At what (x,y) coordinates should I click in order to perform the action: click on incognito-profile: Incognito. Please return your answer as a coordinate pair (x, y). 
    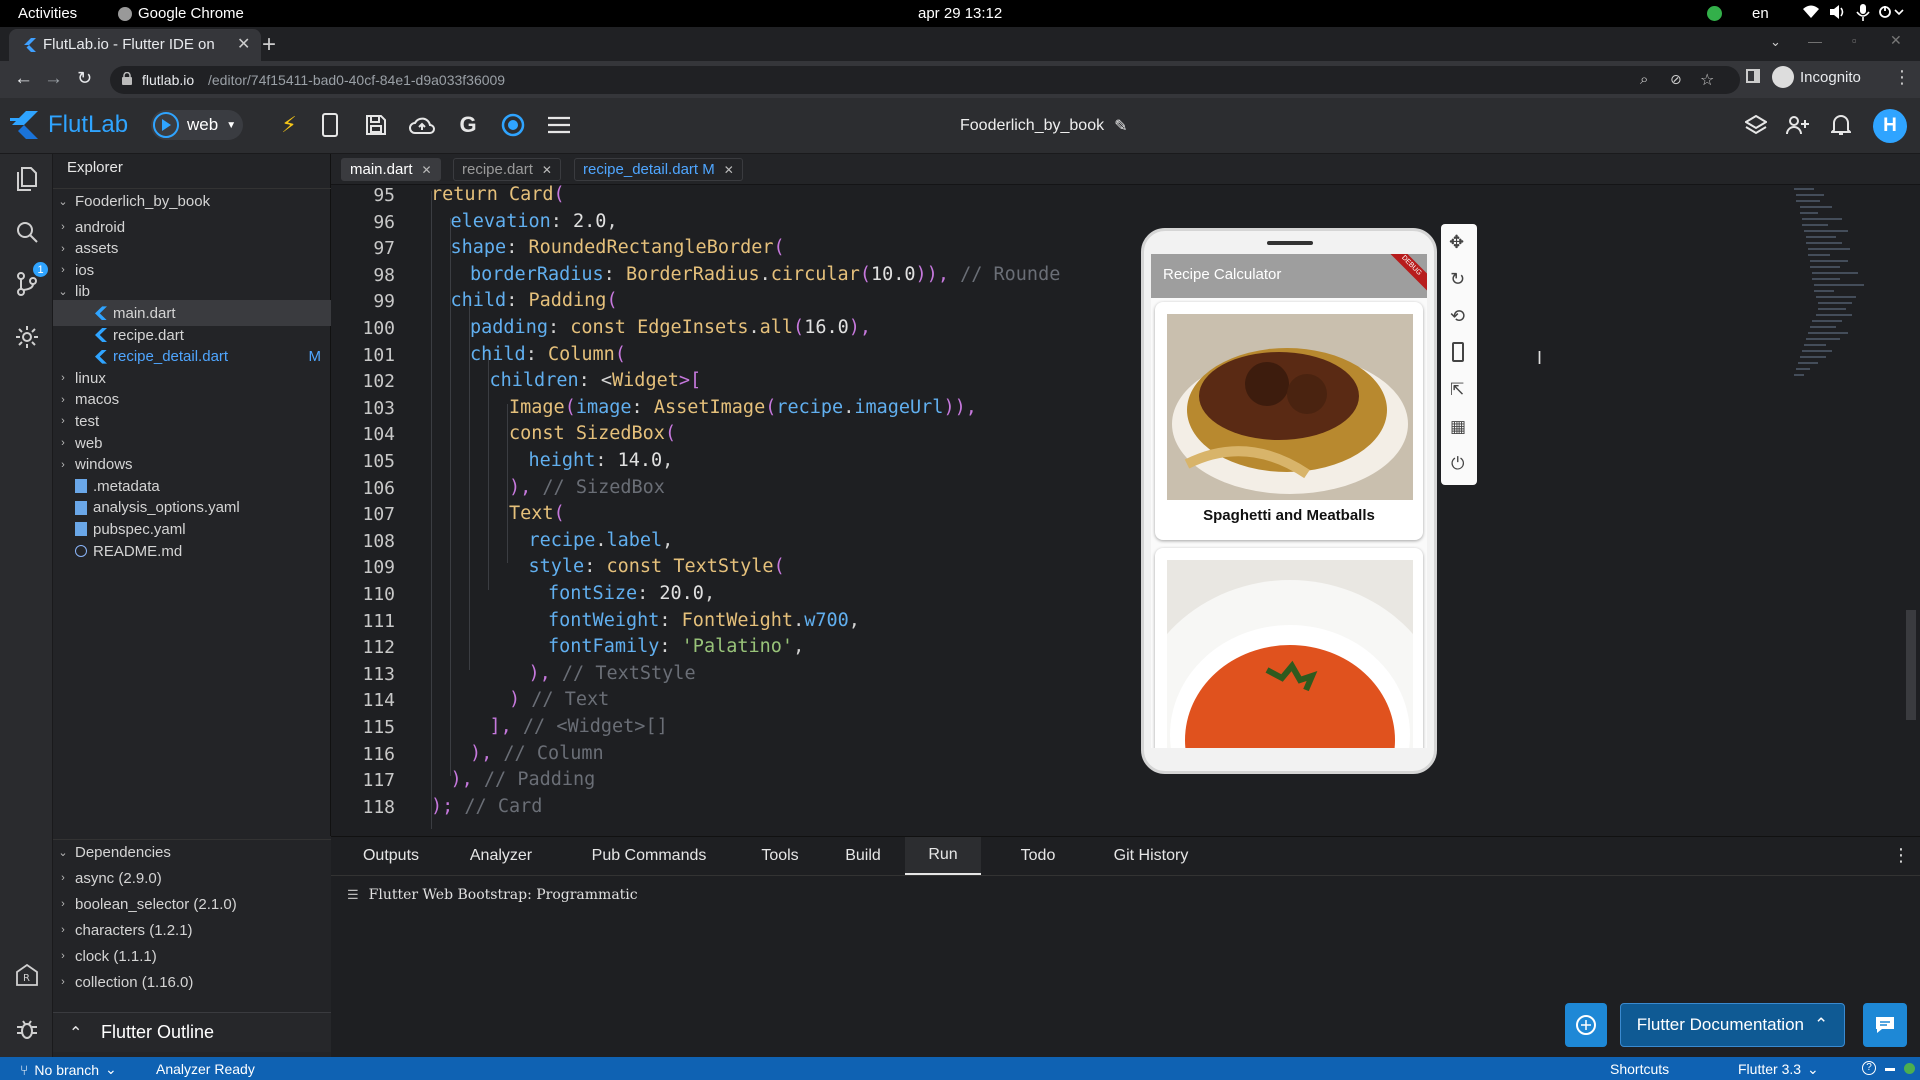
    Looking at the image, I should click on (1816, 77).